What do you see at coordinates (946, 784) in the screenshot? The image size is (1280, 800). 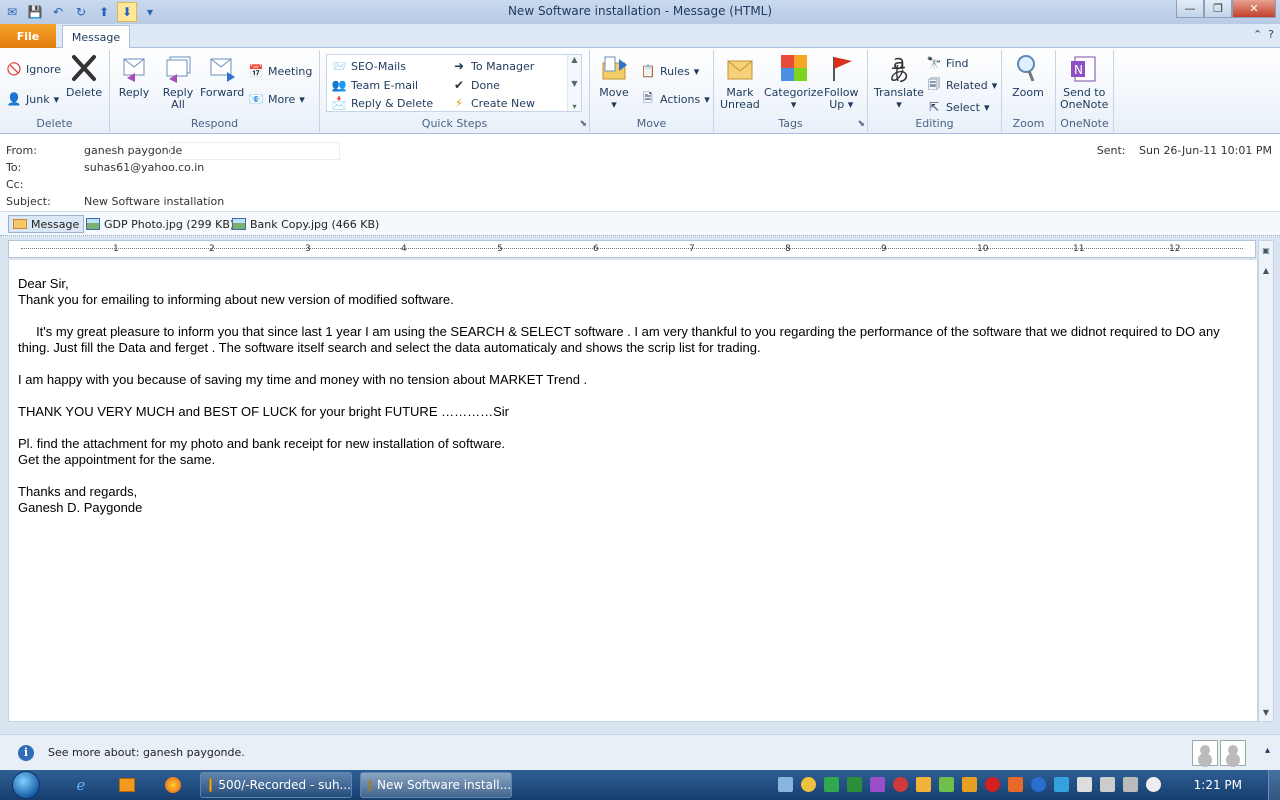 I see `tray-sync-icon` at bounding box center [946, 784].